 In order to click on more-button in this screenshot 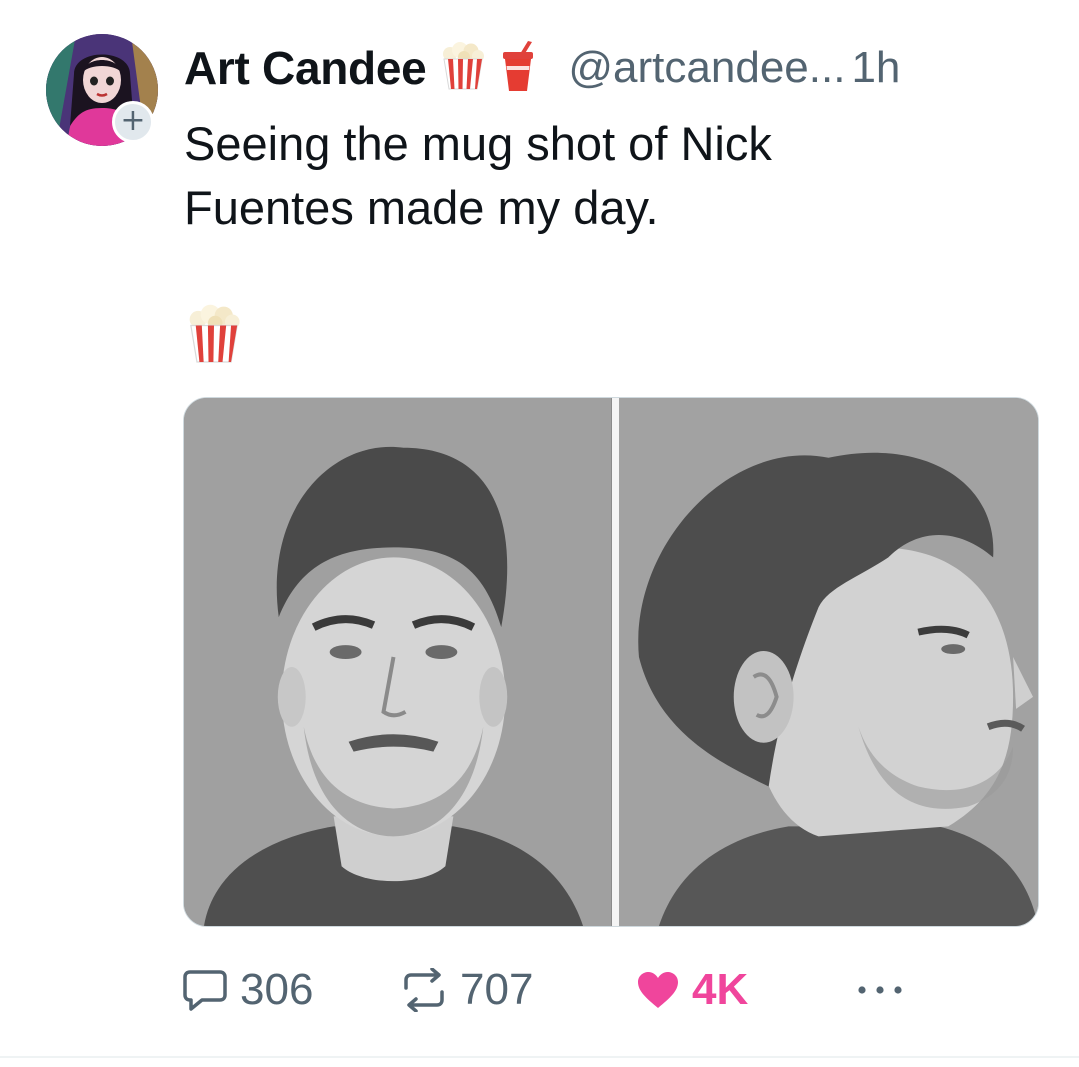, I will do `click(880, 990)`.